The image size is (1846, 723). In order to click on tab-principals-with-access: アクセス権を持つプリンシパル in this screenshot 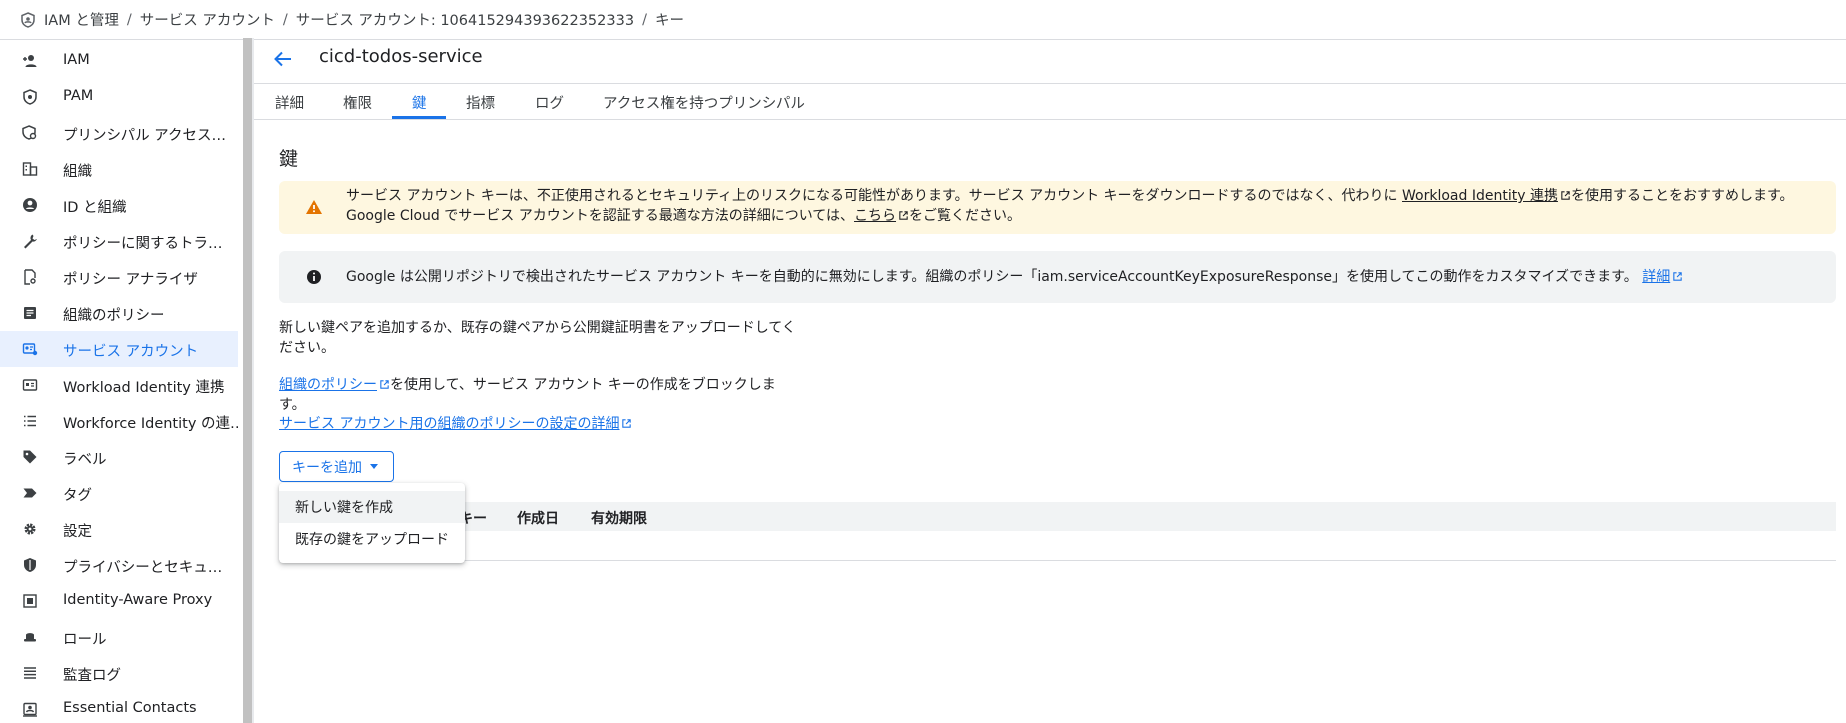, I will do `click(704, 102)`.